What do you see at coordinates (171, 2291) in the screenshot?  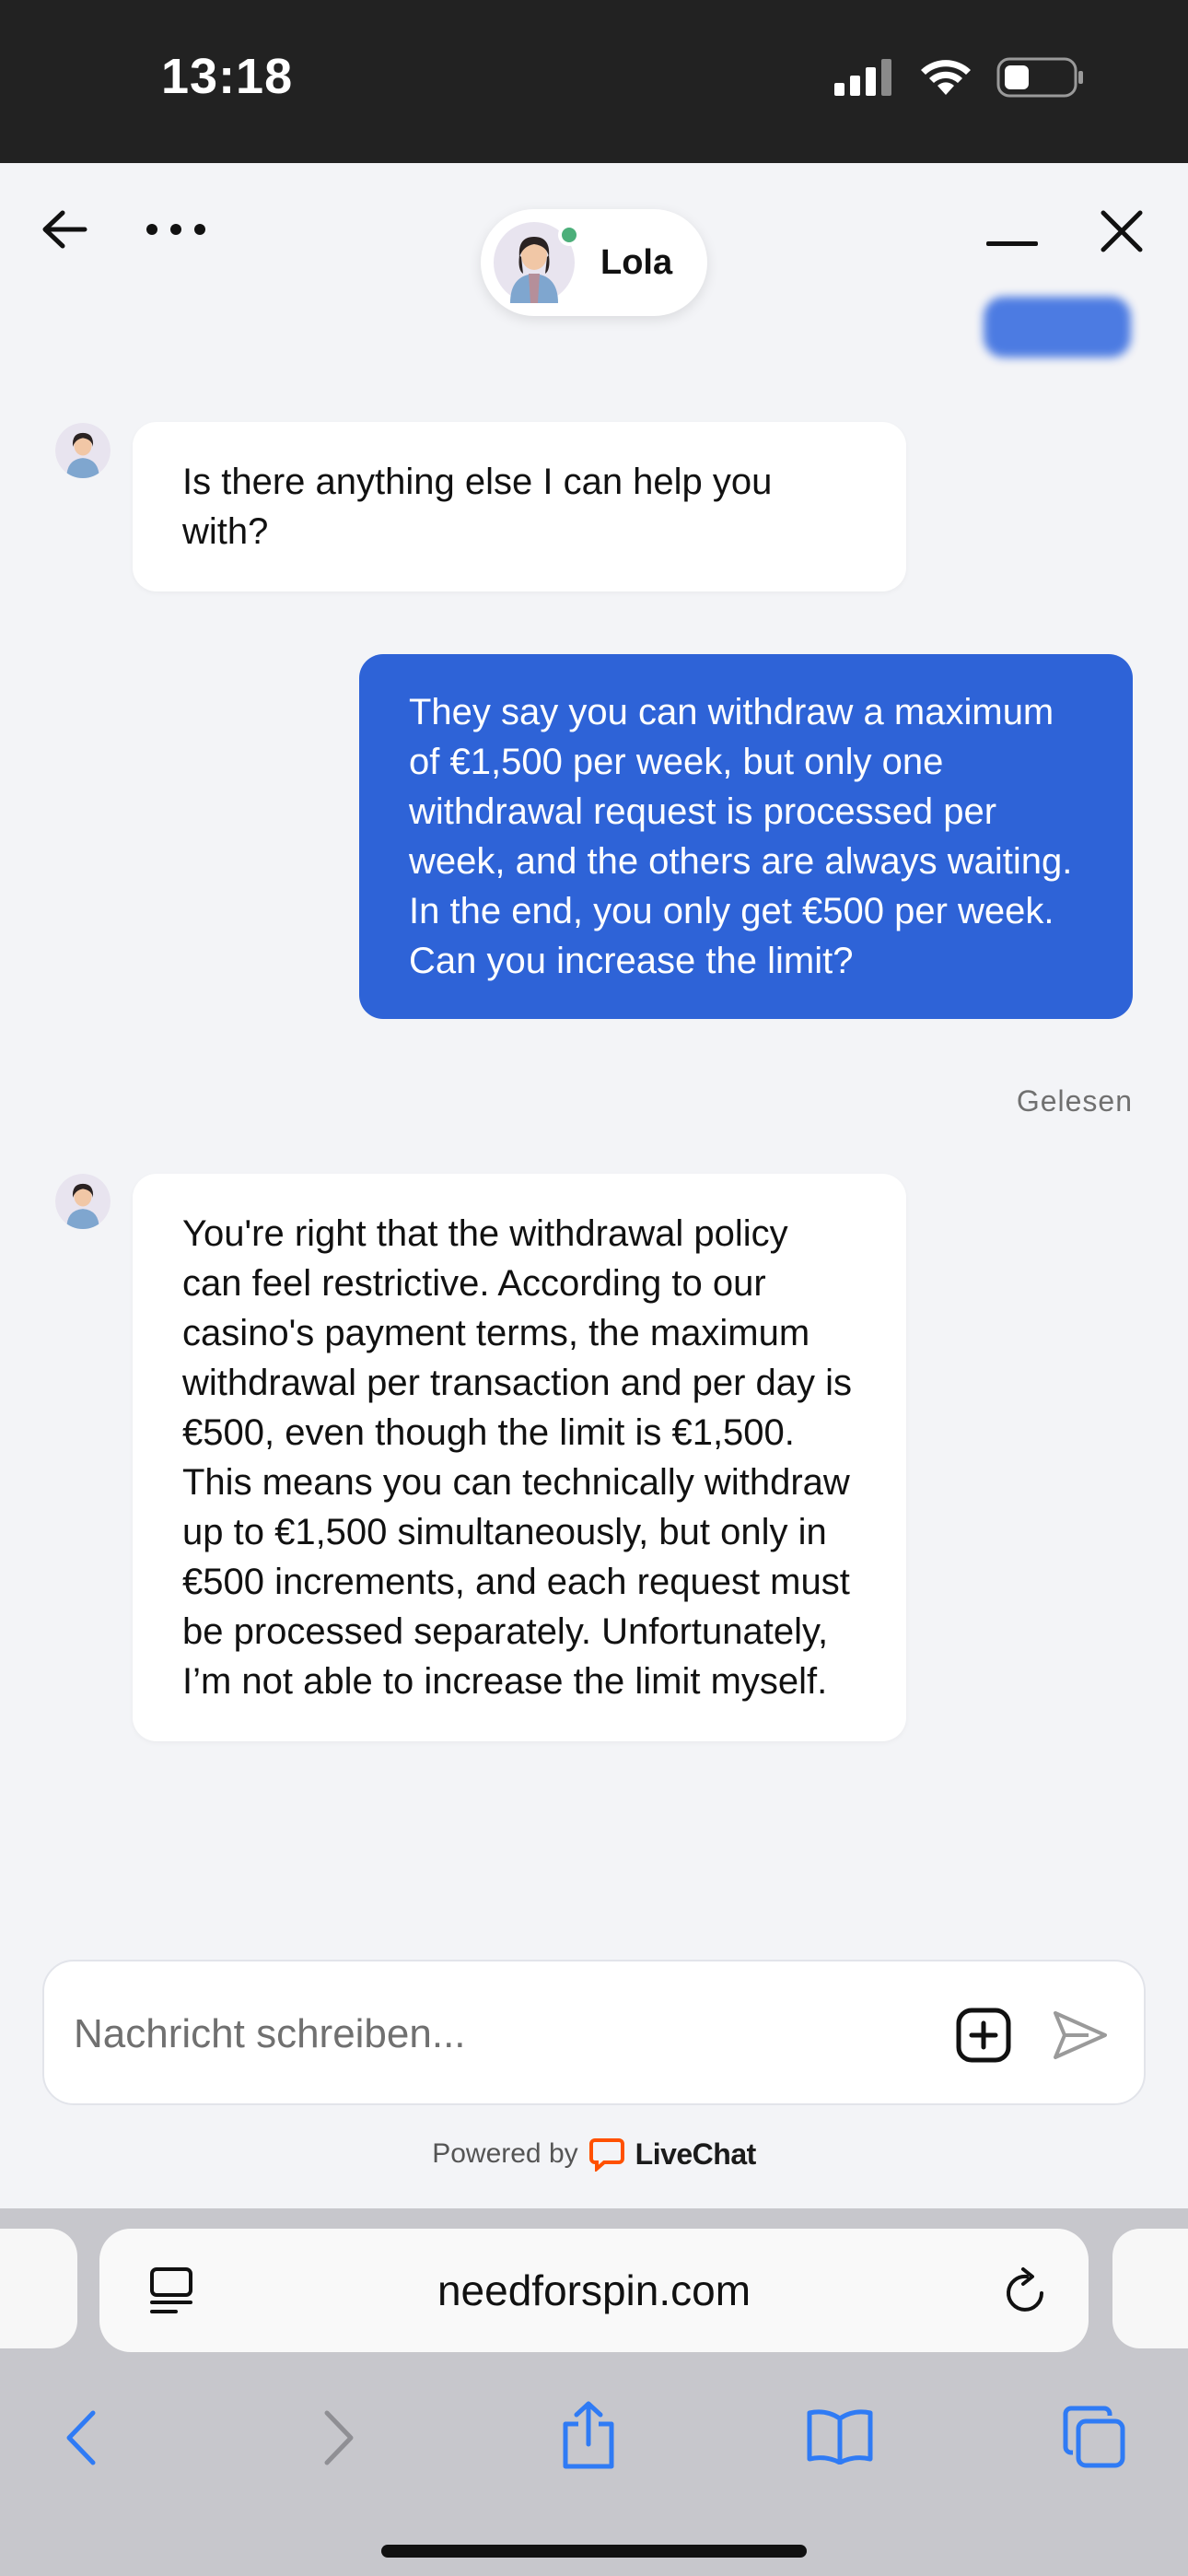 I see `reader-icon` at bounding box center [171, 2291].